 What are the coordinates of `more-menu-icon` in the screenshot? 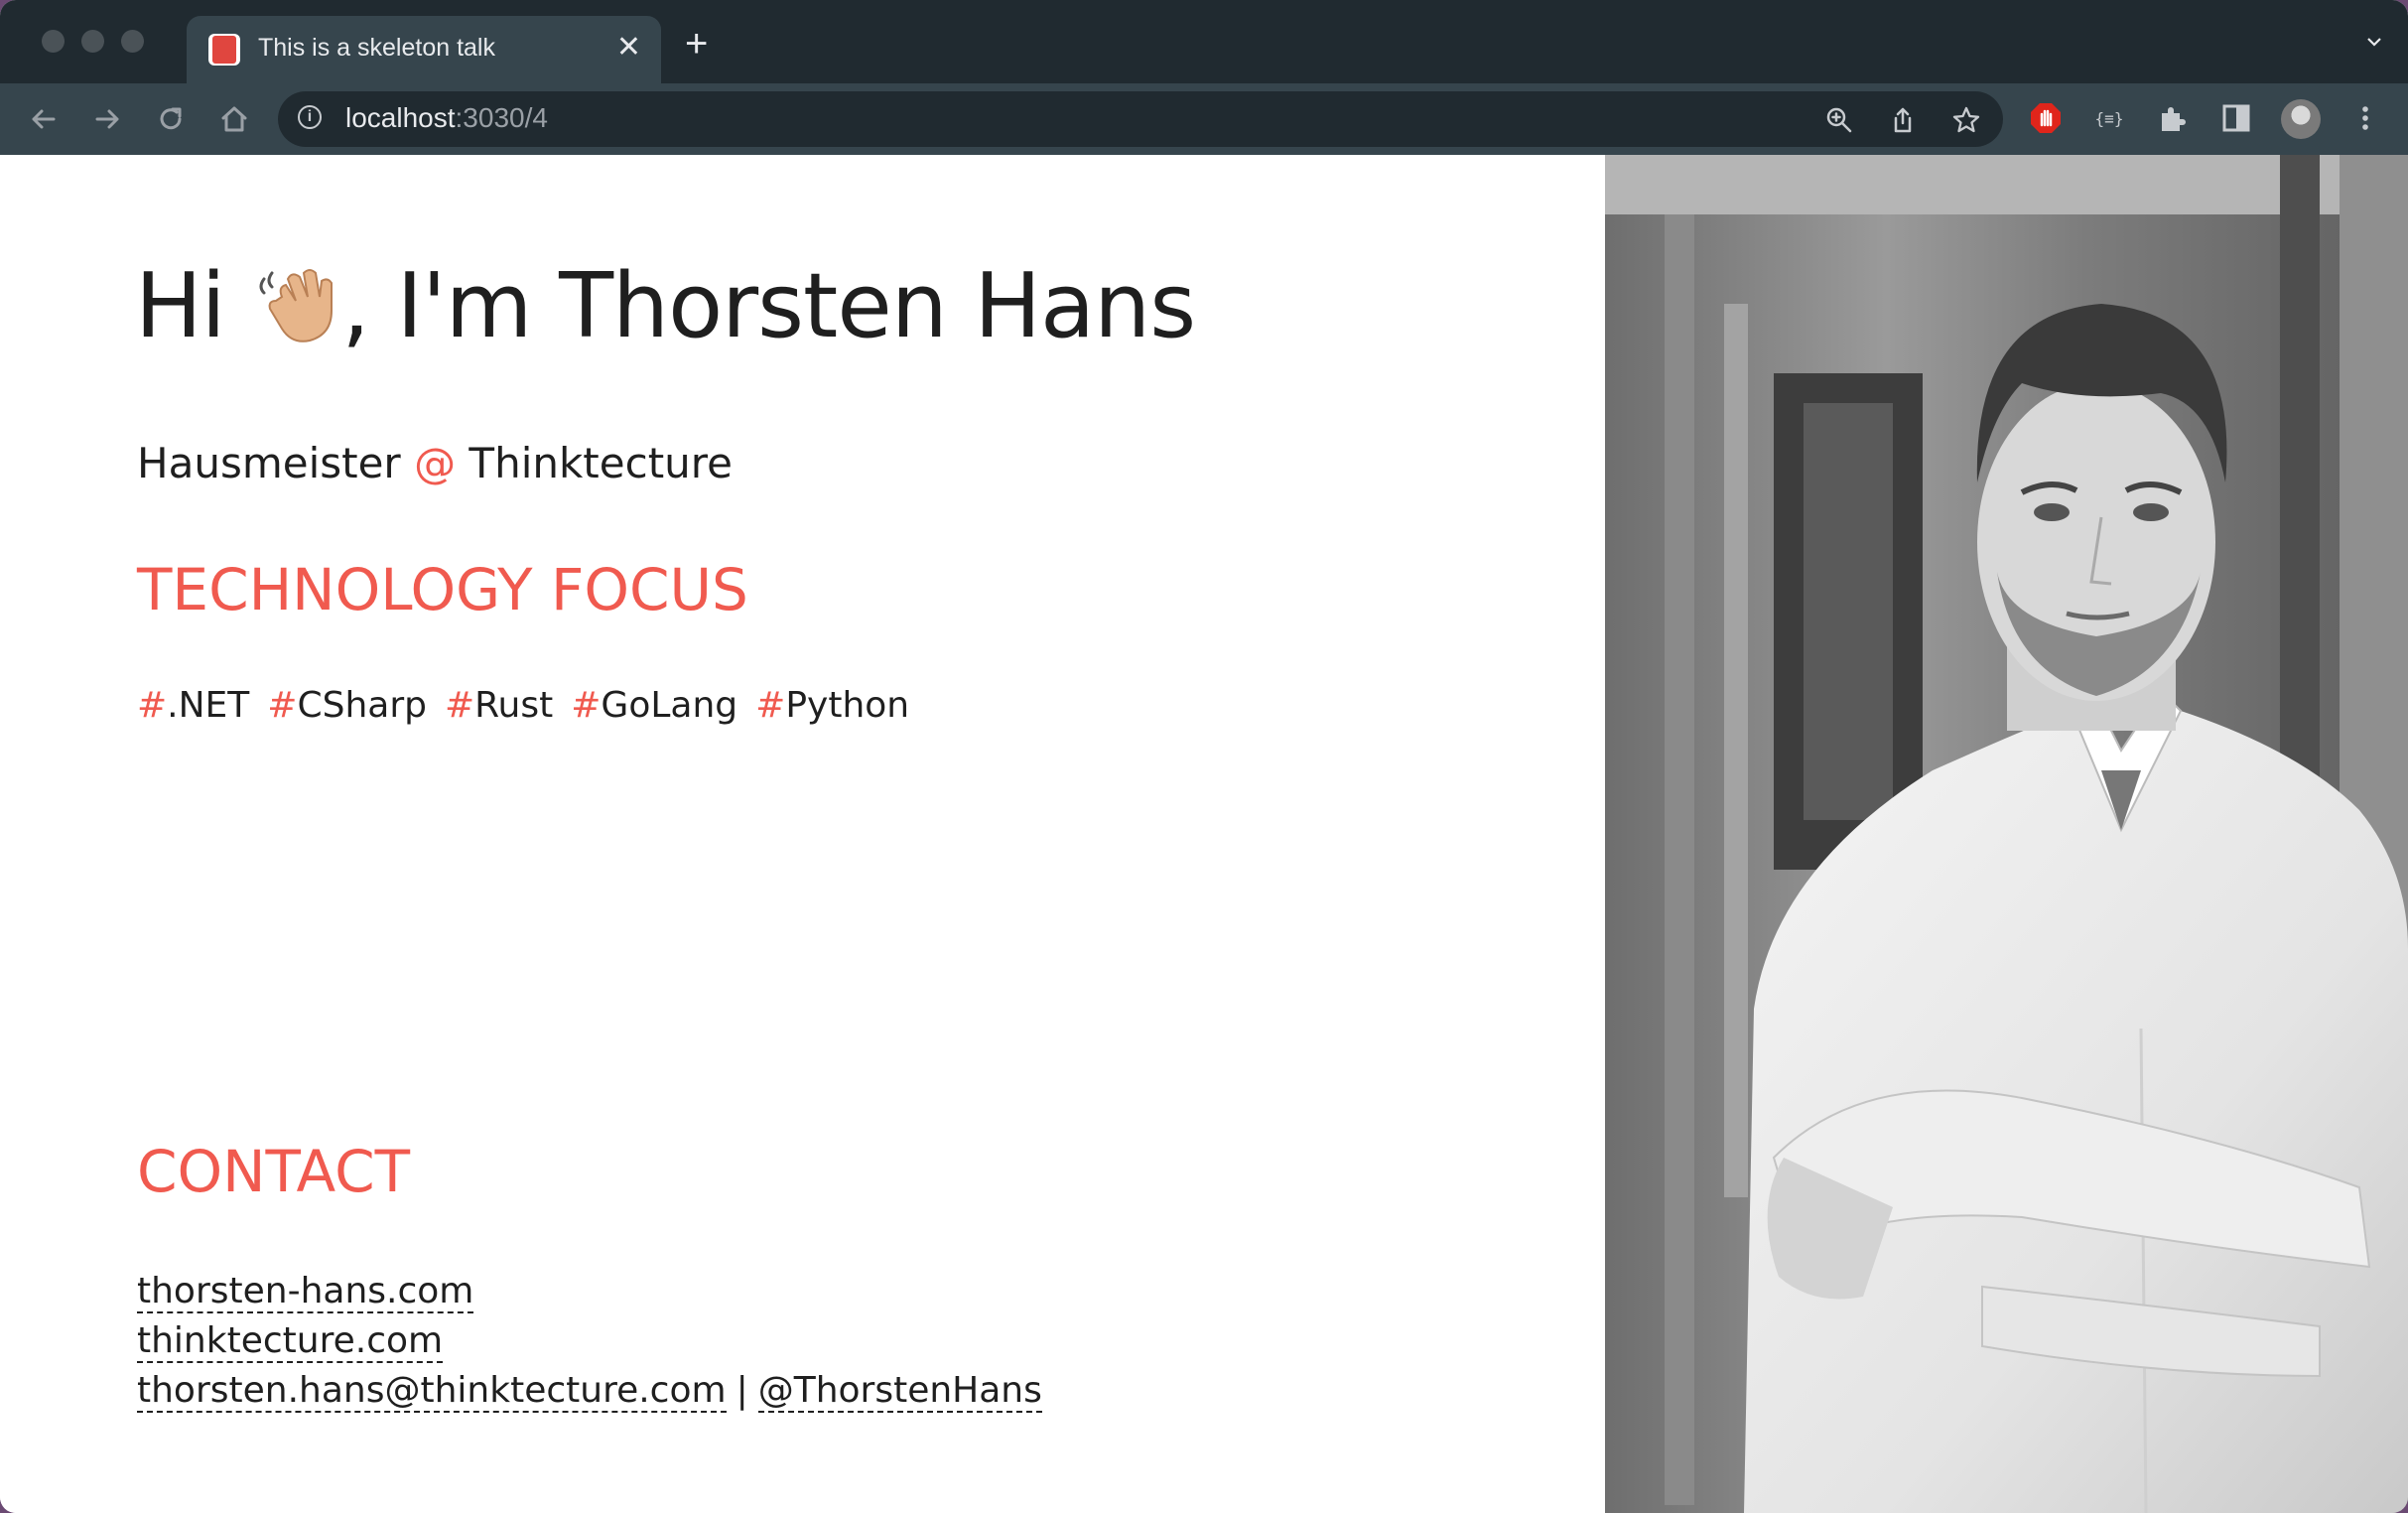 It's located at (2365, 118).